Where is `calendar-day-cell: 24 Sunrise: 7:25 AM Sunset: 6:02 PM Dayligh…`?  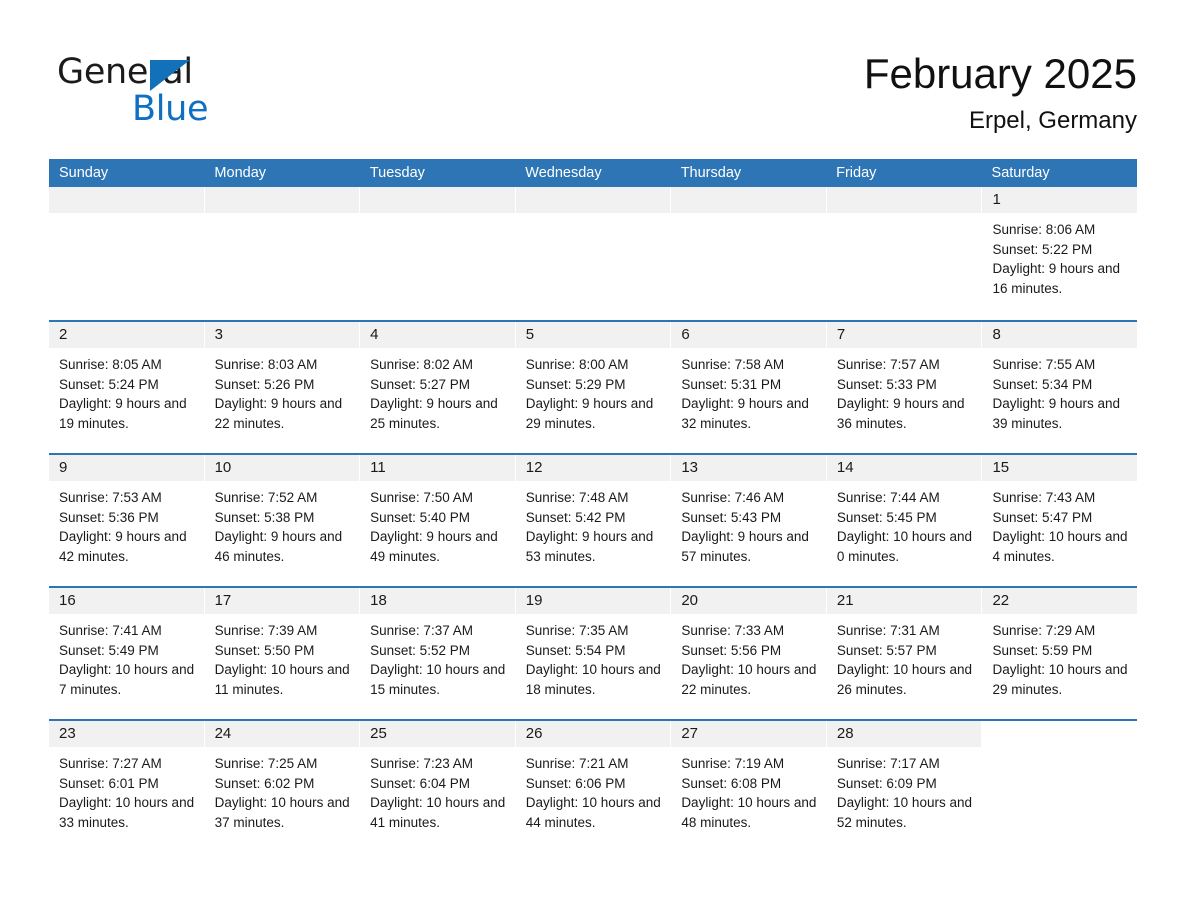 calendar-day-cell: 24 Sunrise: 7:25 AM Sunset: 6:02 PM Dayligh… is located at coordinates (282, 786).